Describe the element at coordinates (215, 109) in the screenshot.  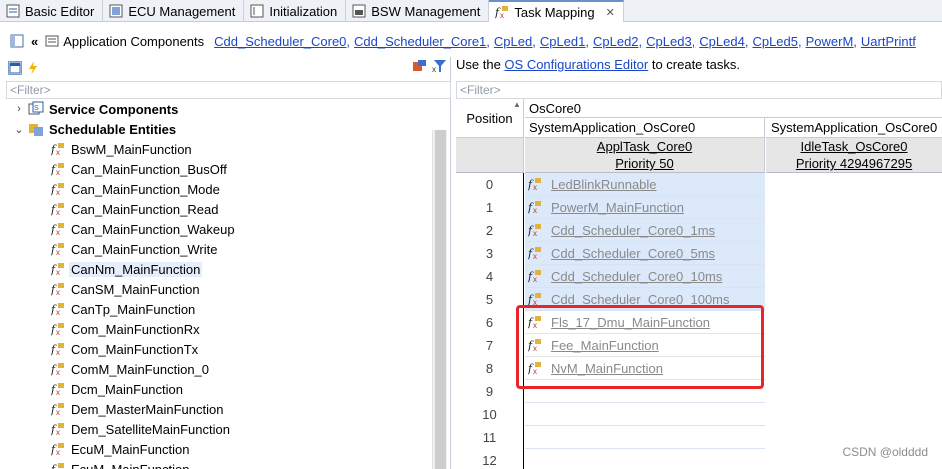
I see `tree-item: › S Service Components` at that location.